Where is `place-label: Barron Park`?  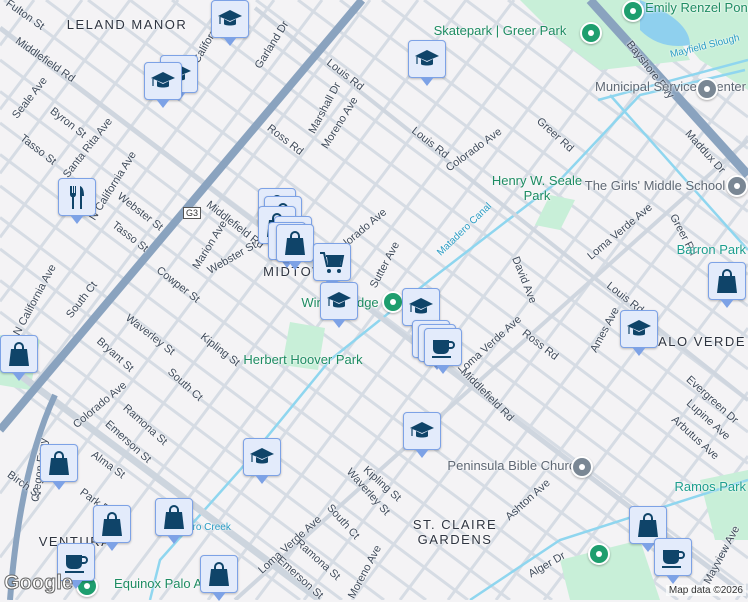 place-label: Barron Park is located at coordinates (711, 249).